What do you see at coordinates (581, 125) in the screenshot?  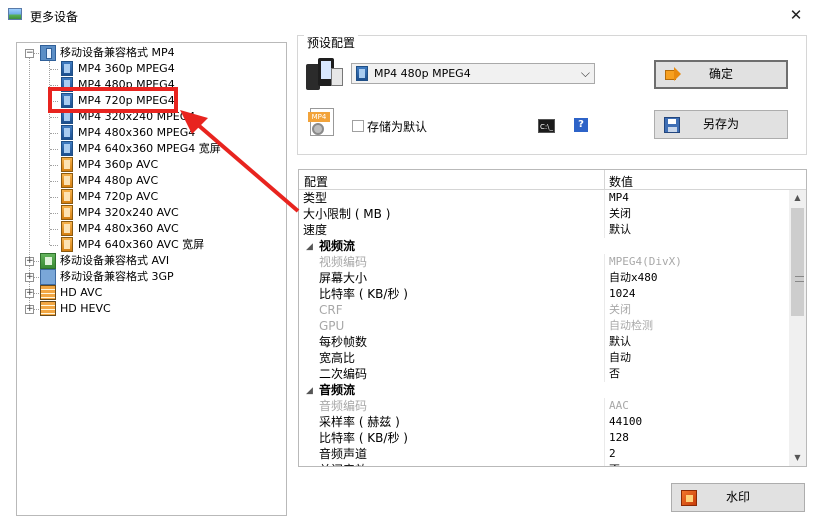 I see `help-icon: ?` at bounding box center [581, 125].